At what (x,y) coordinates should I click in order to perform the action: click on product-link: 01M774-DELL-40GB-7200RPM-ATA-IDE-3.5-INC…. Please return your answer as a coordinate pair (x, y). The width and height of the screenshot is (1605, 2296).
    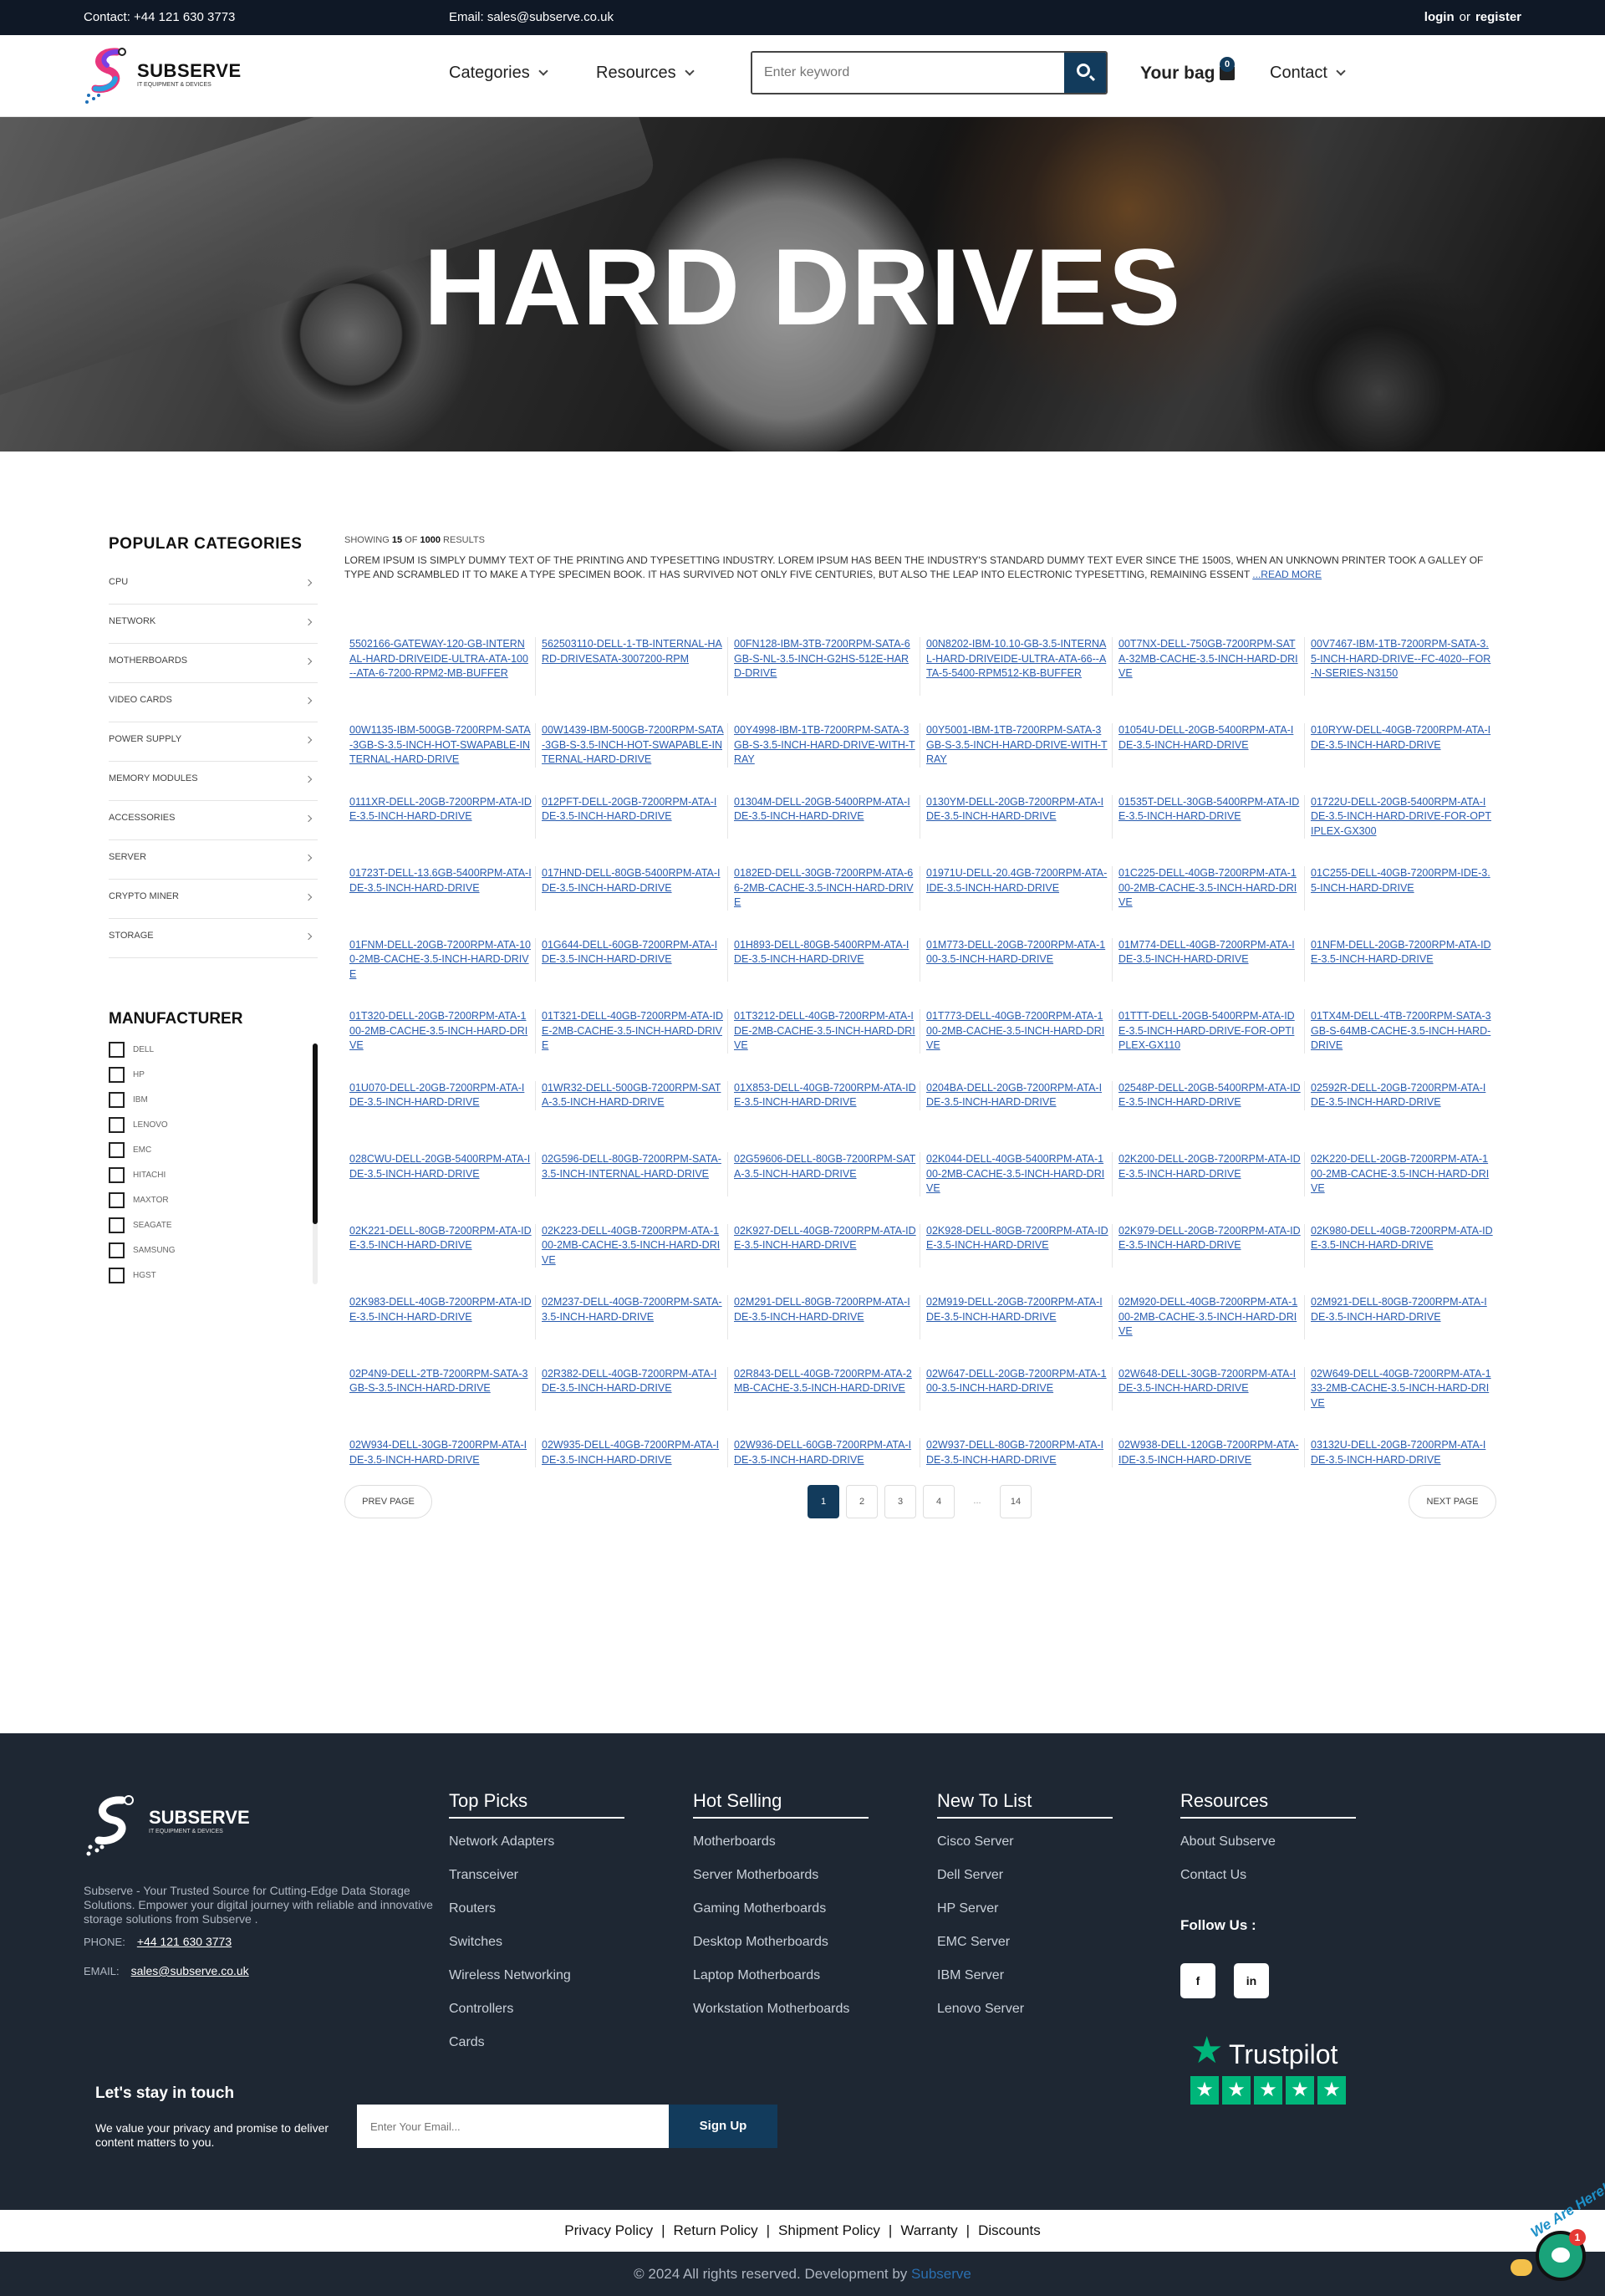
    Looking at the image, I should click on (1209, 952).